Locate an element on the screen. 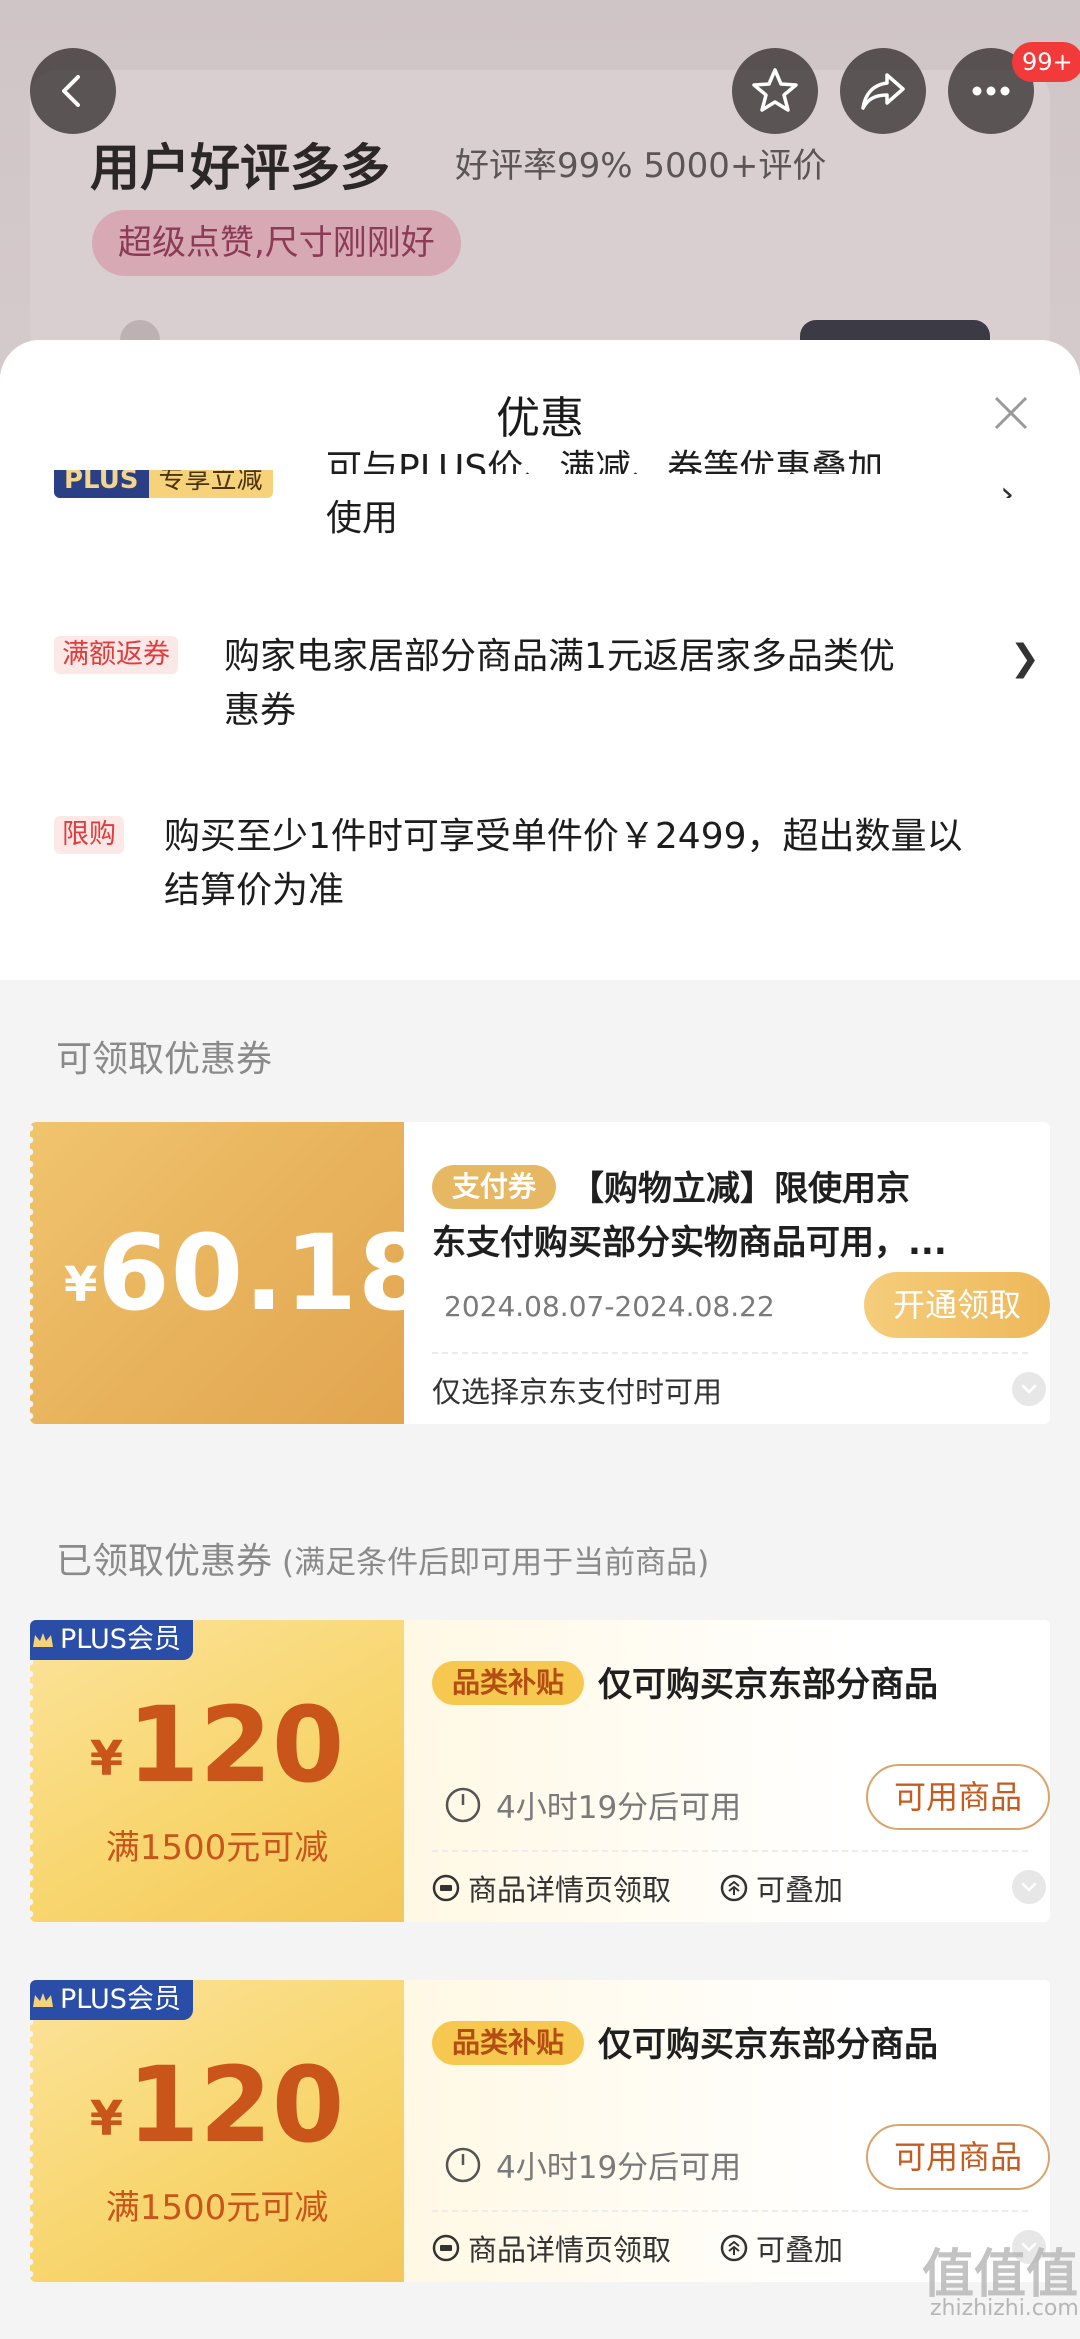  coupon-value-panel: ¥60.18 is located at coordinates (230, 1273).